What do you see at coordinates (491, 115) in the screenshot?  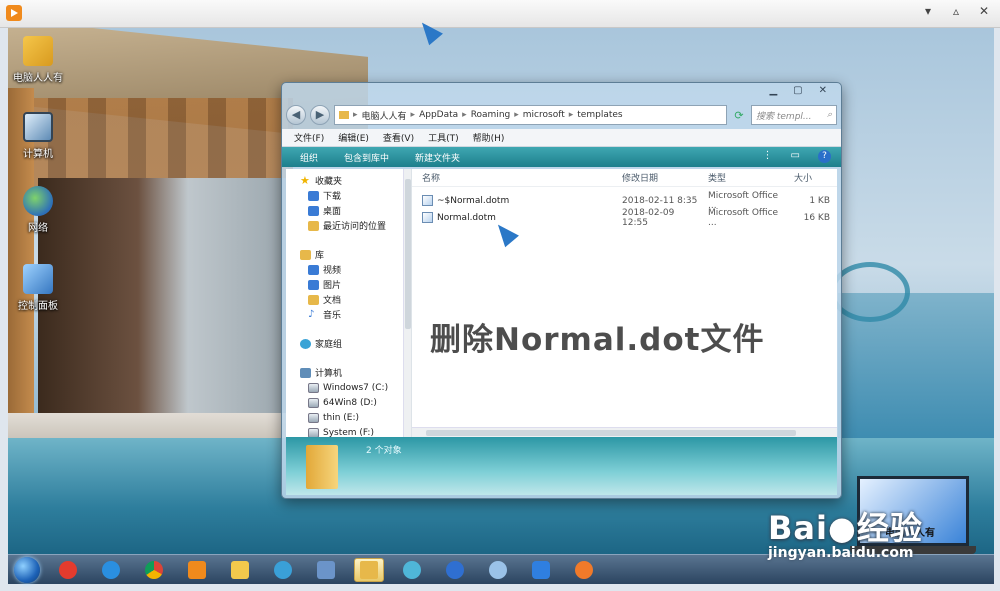 I see `breadcrumb-item: Roaming` at bounding box center [491, 115].